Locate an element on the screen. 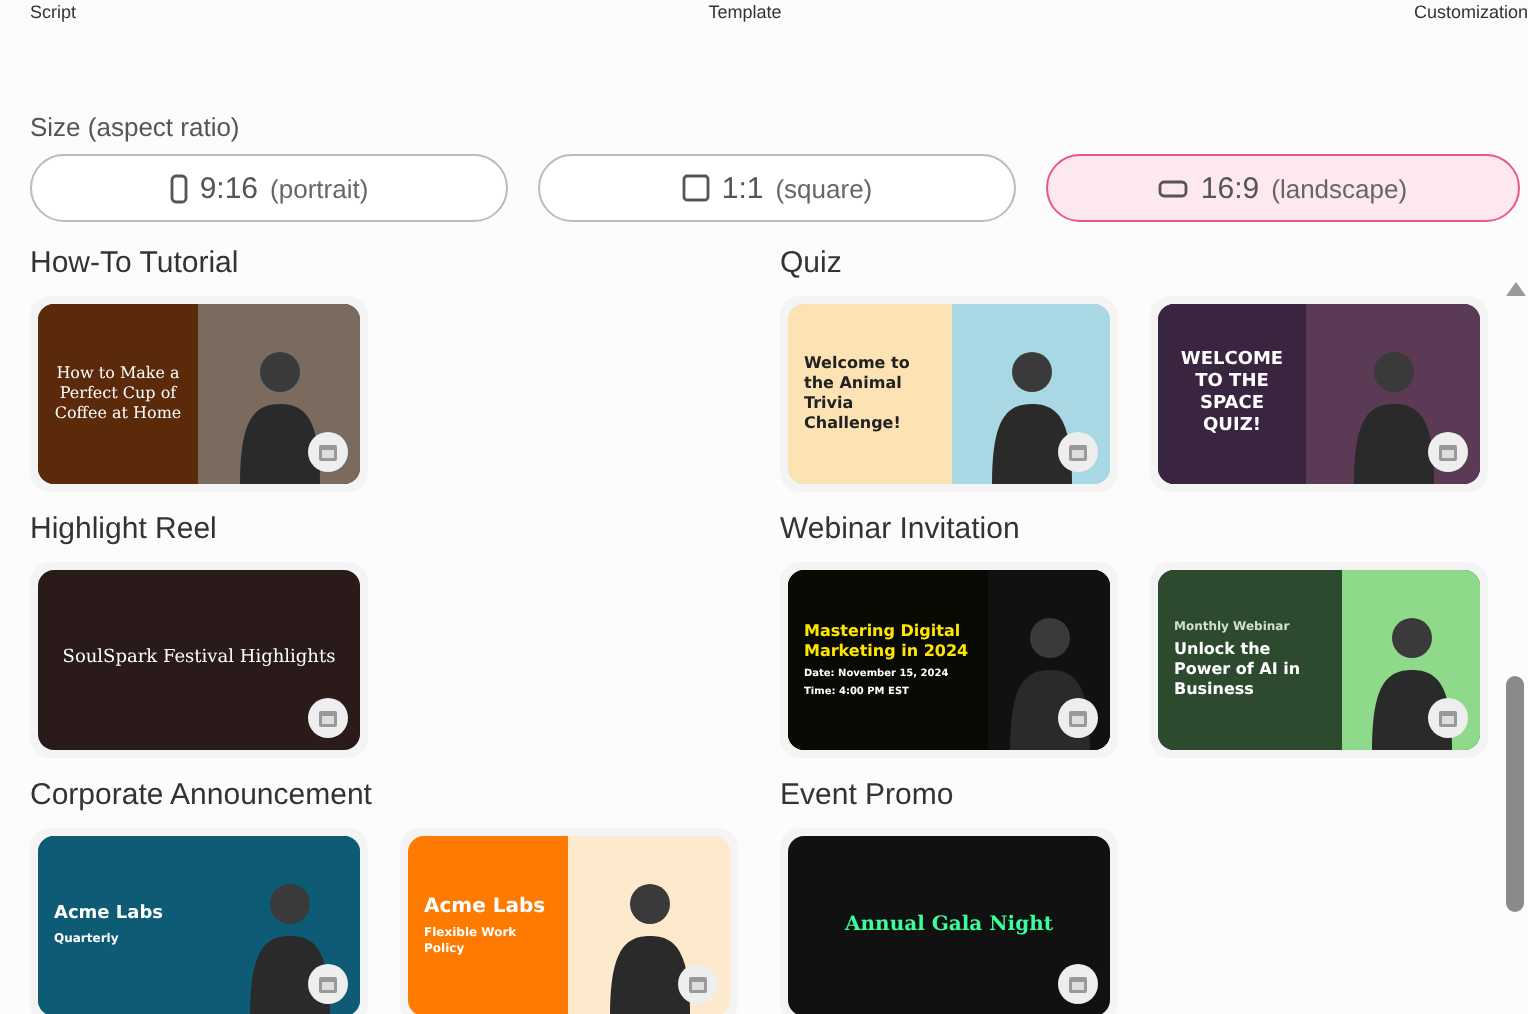  section-heading: Event Promo is located at coordinates (868, 795).